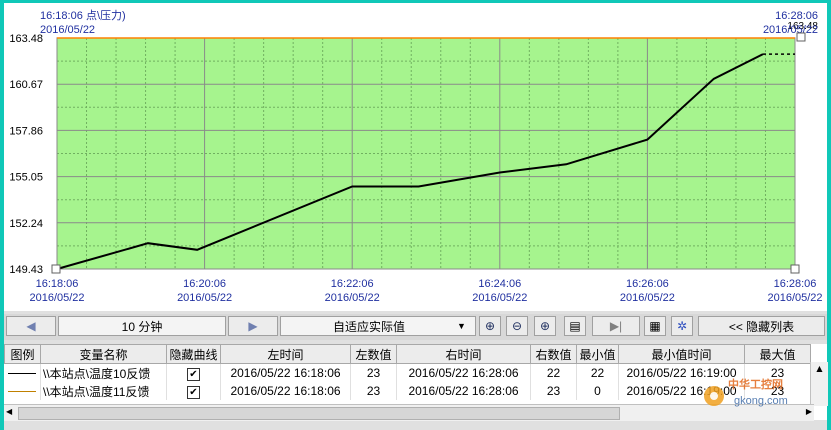  I want to click on print-button: ▤, so click(575, 326).